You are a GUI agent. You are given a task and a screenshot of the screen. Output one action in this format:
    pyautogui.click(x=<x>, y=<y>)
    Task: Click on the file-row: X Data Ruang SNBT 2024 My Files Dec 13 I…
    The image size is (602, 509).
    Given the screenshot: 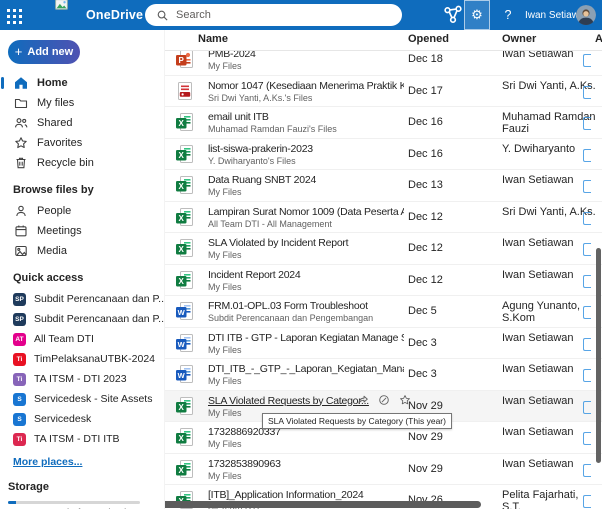 What is the action you would take?
    pyautogui.click(x=383, y=186)
    